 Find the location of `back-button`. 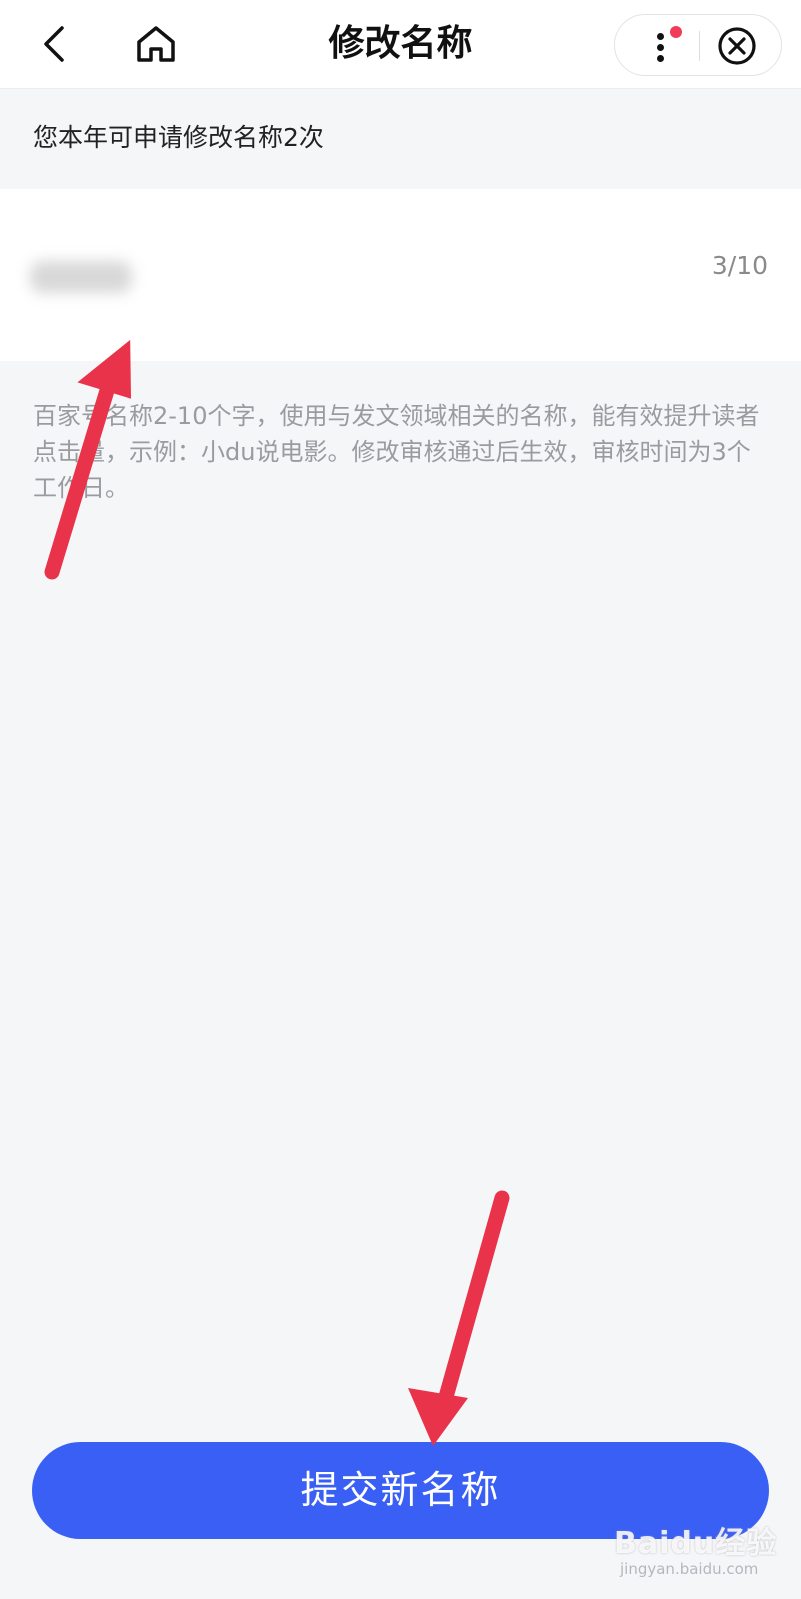

back-button is located at coordinates (54, 44).